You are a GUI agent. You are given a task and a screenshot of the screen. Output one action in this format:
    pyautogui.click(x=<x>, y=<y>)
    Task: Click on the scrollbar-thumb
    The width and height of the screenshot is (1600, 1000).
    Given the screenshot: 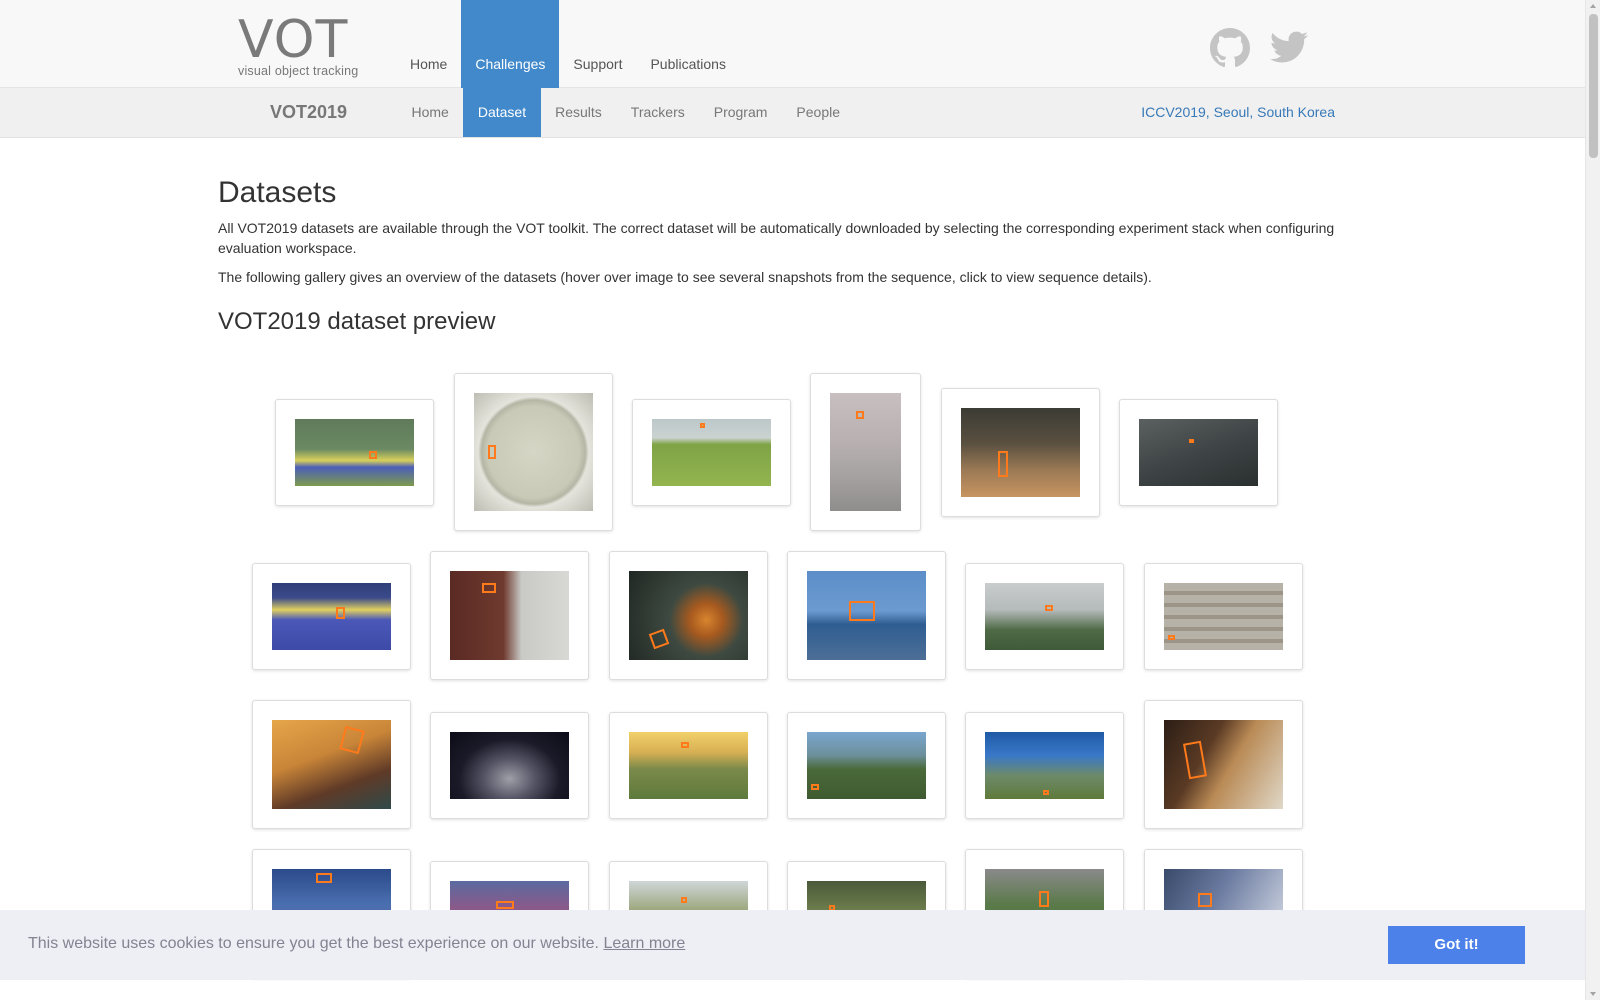 What is the action you would take?
    pyautogui.click(x=1593, y=86)
    